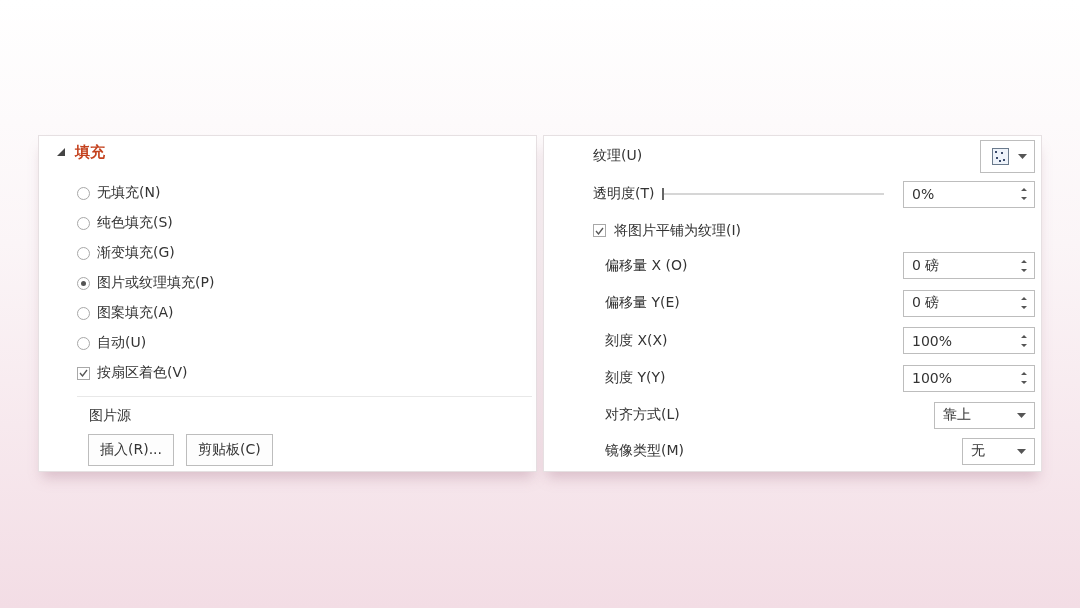 The width and height of the screenshot is (1080, 608). I want to click on picture-source-label: 图片源, so click(110, 416).